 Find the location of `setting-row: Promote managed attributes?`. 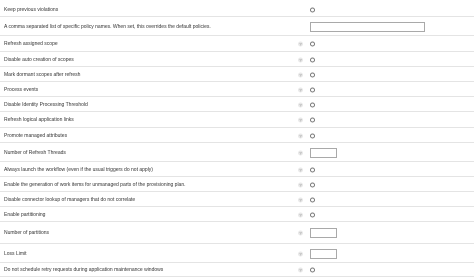

setting-row: Promote managed attributes? is located at coordinates (237, 135).